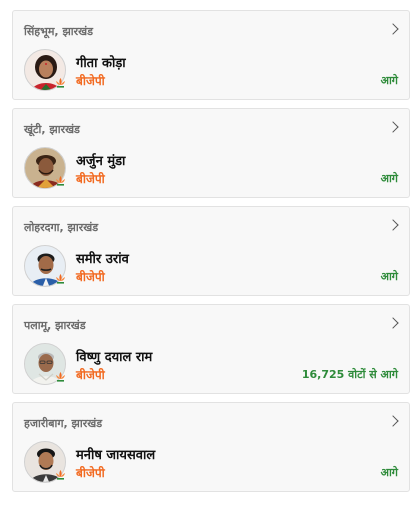 The width and height of the screenshot is (418, 506). What do you see at coordinates (101, 63) in the screenshot?
I see `candidate-name: गीता कोड़ा` at bounding box center [101, 63].